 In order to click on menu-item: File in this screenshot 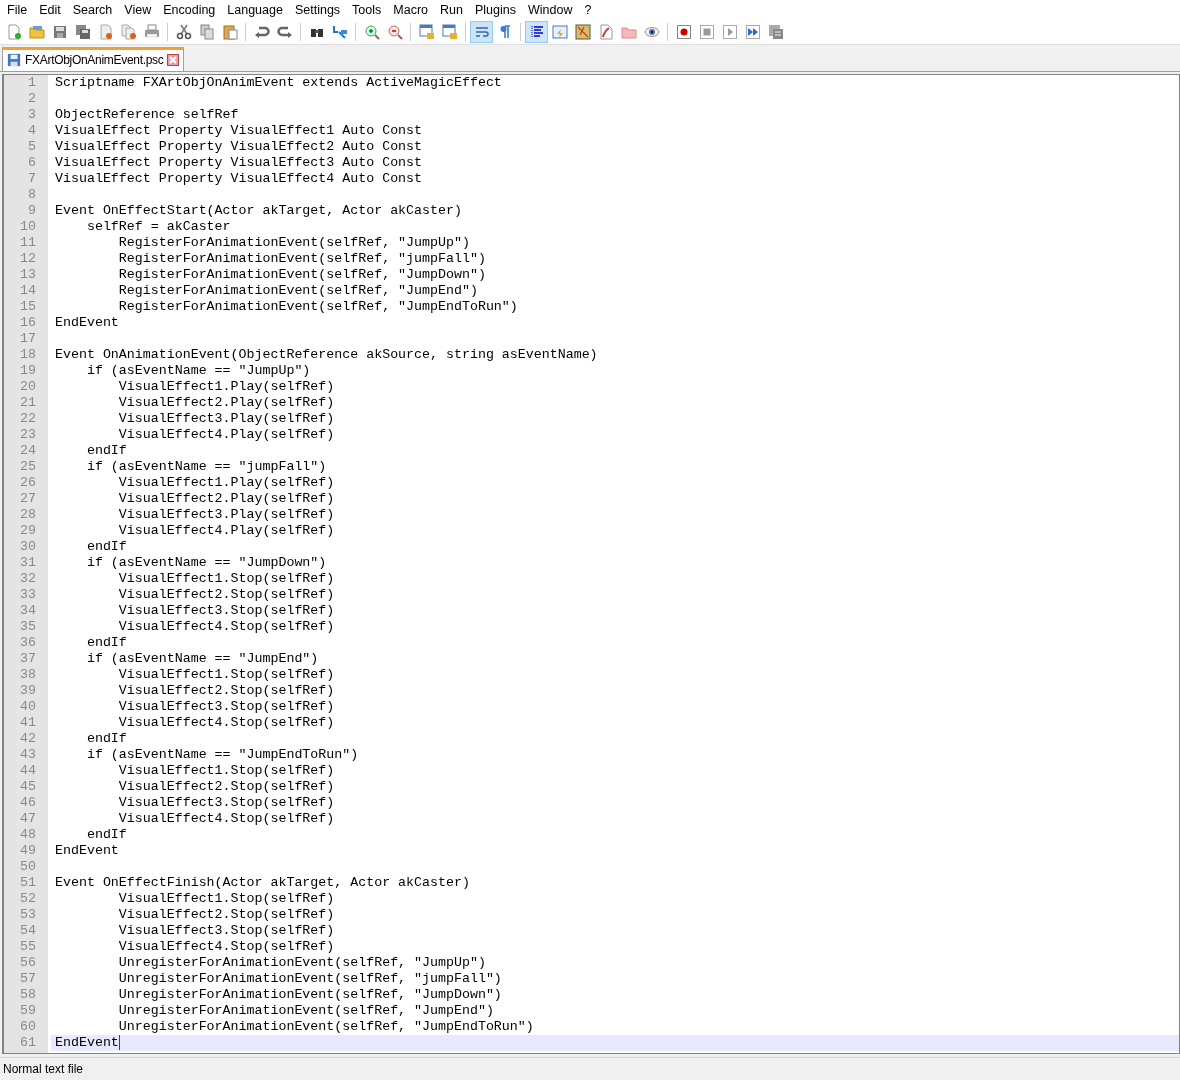, I will do `click(17, 10)`.